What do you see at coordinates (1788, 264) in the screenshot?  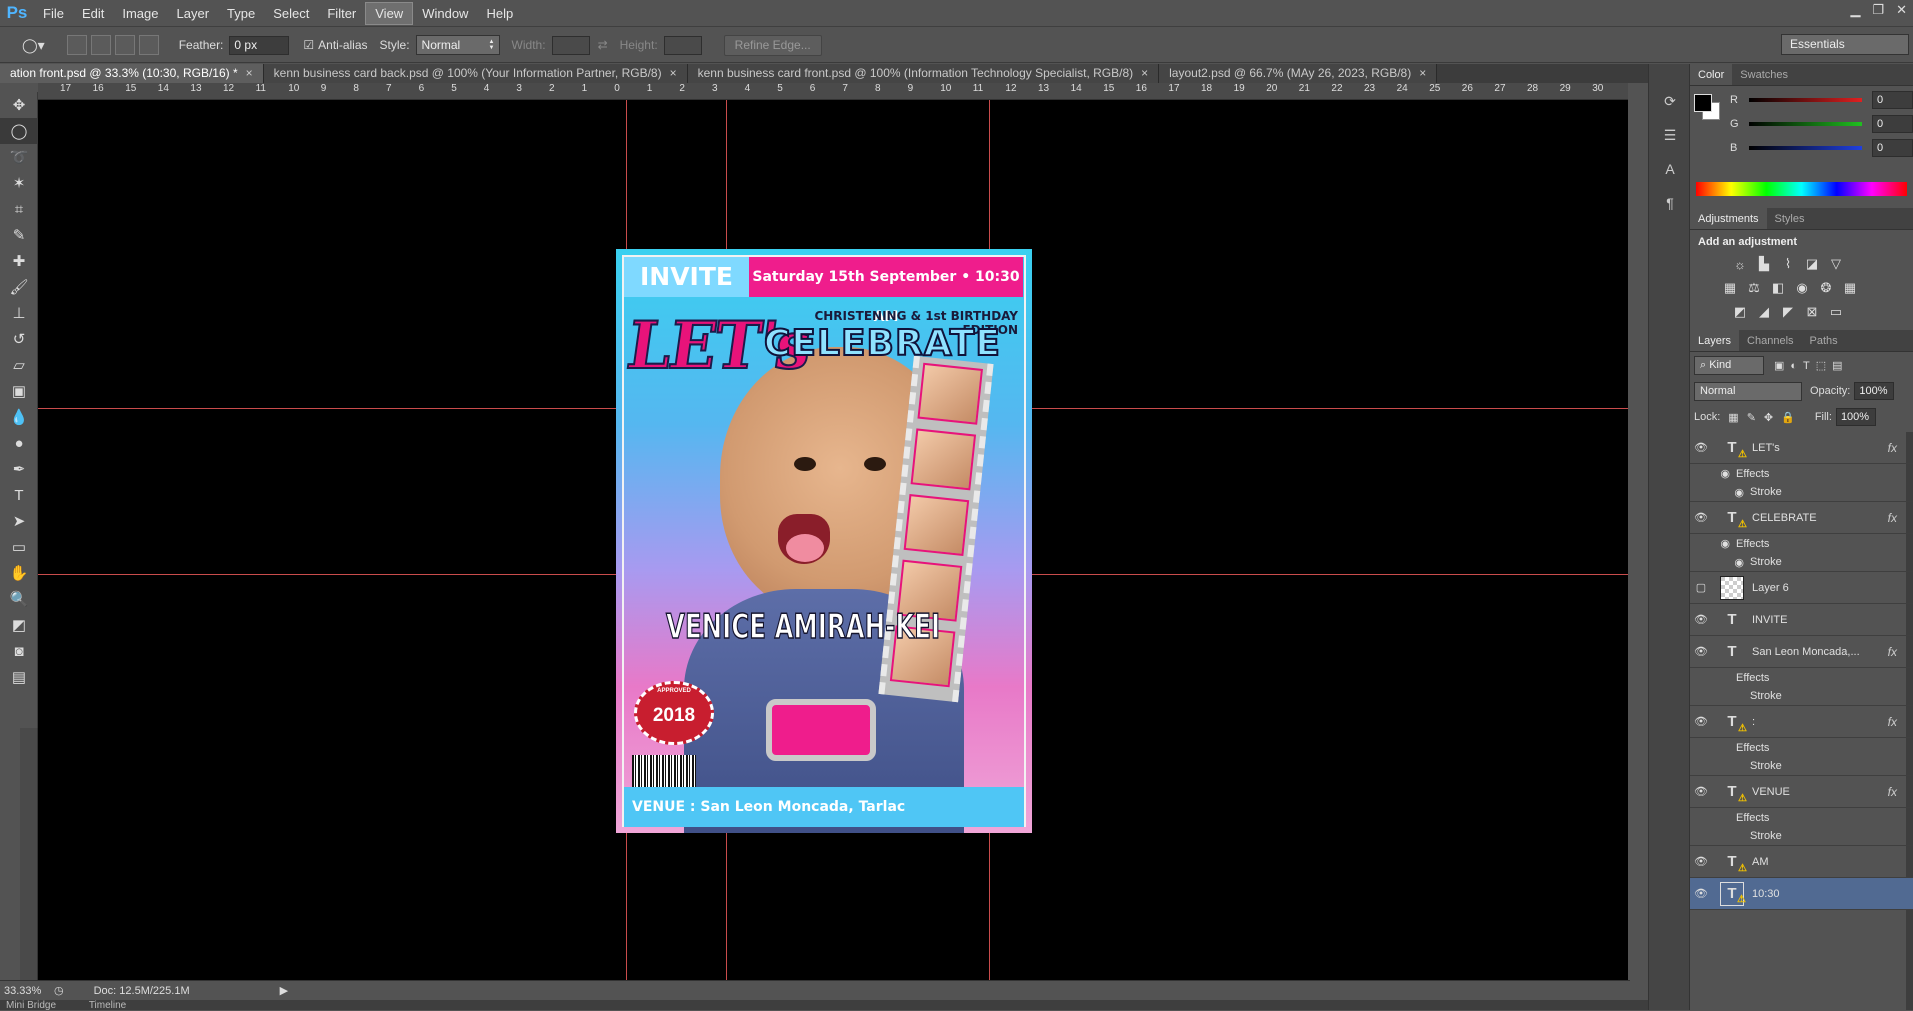 I see `curves-icon: ⌇` at bounding box center [1788, 264].